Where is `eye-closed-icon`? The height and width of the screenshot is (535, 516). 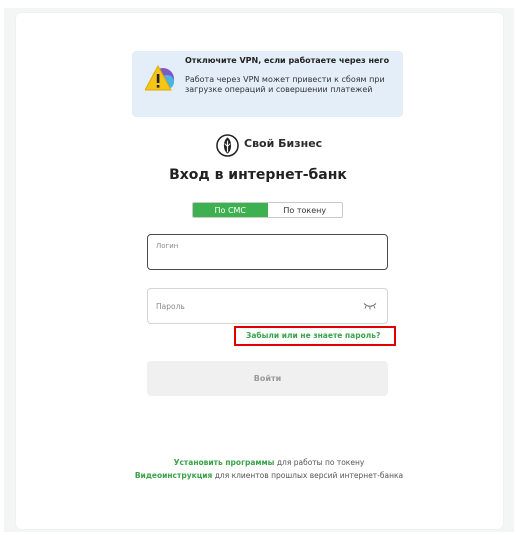
eye-closed-icon is located at coordinates (370, 306).